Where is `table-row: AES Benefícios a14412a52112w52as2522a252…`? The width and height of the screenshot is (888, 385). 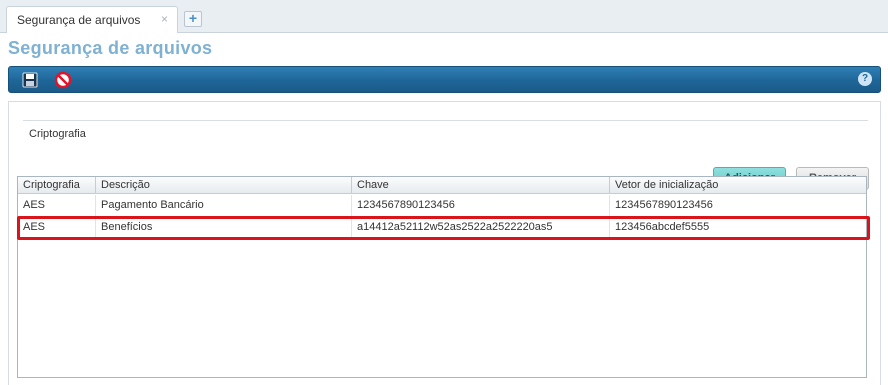
table-row: AES Benefícios a14412a52112w52as2522a252… is located at coordinates (442, 228).